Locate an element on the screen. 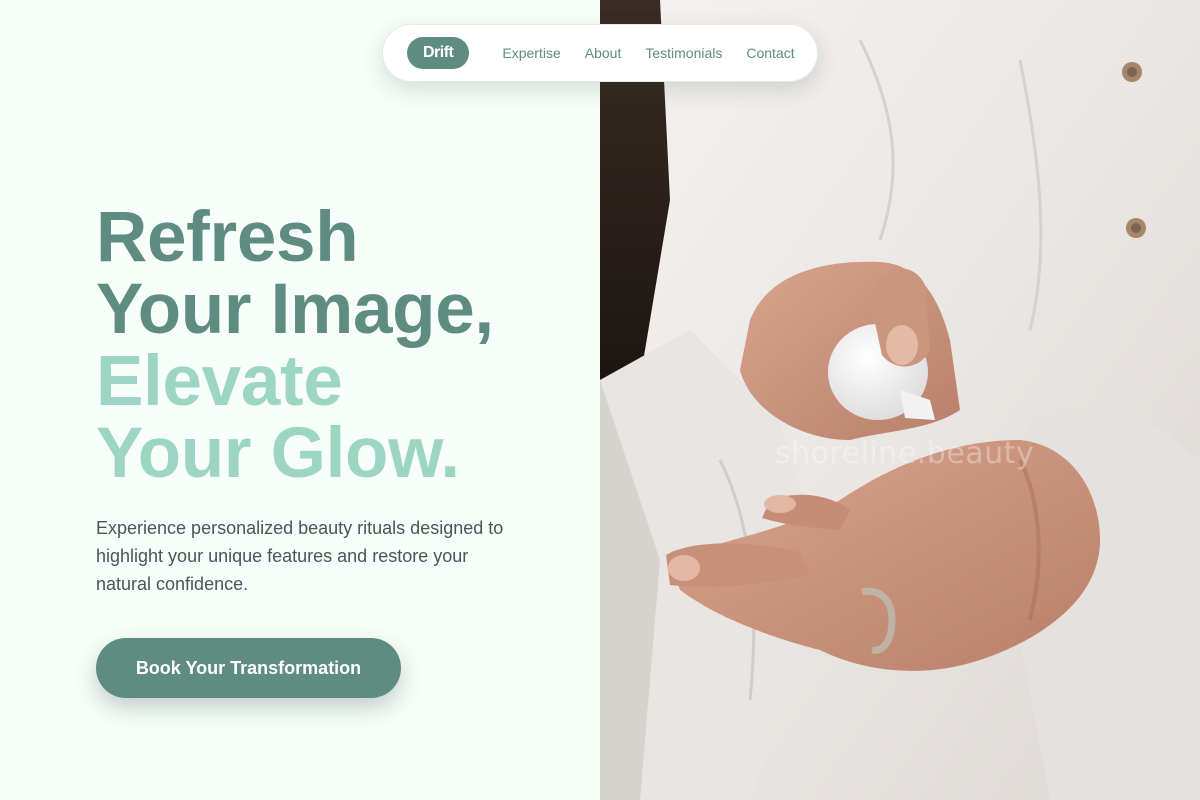 The width and height of the screenshot is (1200, 800). headline-line-4: Your Glow. is located at coordinates (278, 453).